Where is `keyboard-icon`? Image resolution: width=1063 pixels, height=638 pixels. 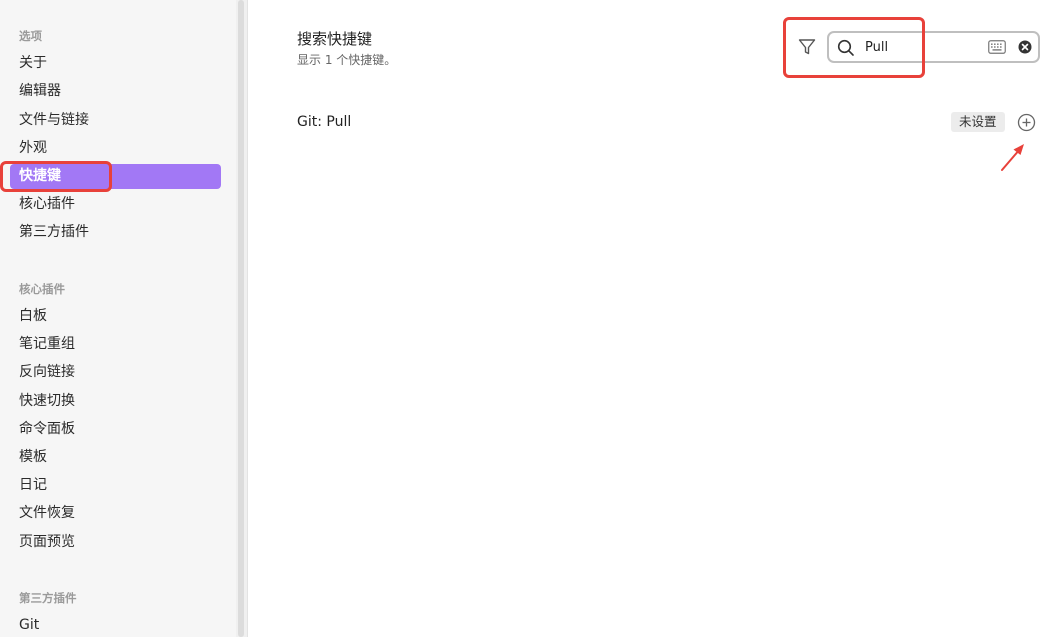
keyboard-icon is located at coordinates (997, 47).